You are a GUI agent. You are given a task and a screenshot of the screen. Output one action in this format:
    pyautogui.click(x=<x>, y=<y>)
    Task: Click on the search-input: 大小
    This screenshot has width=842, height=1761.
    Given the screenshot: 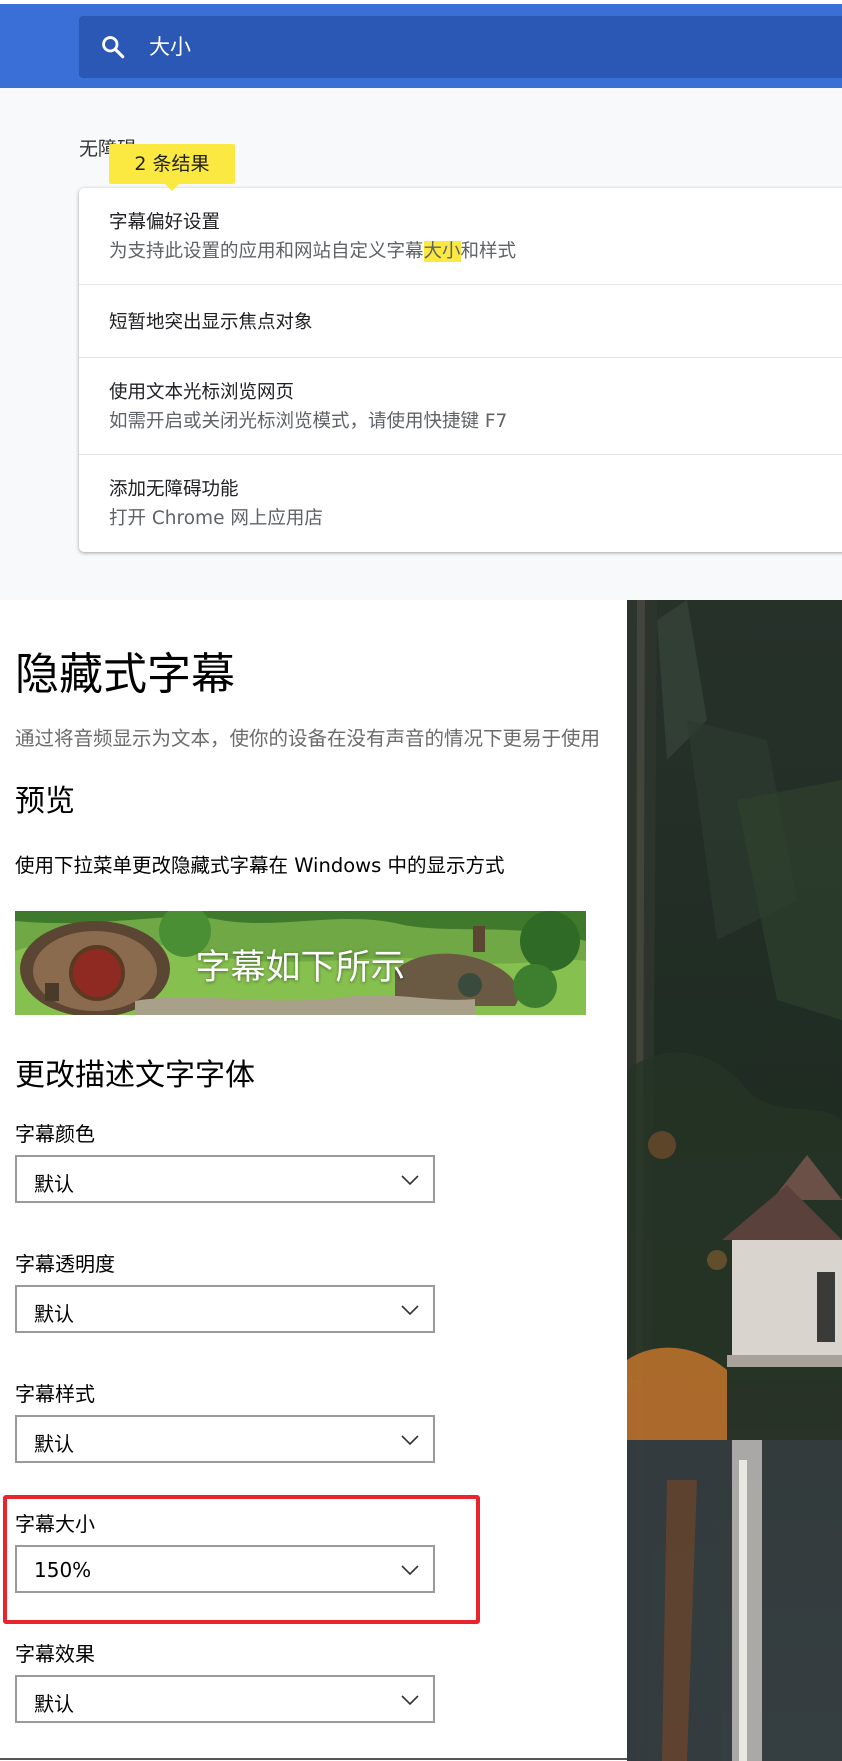 What is the action you would take?
    pyautogui.click(x=170, y=47)
    